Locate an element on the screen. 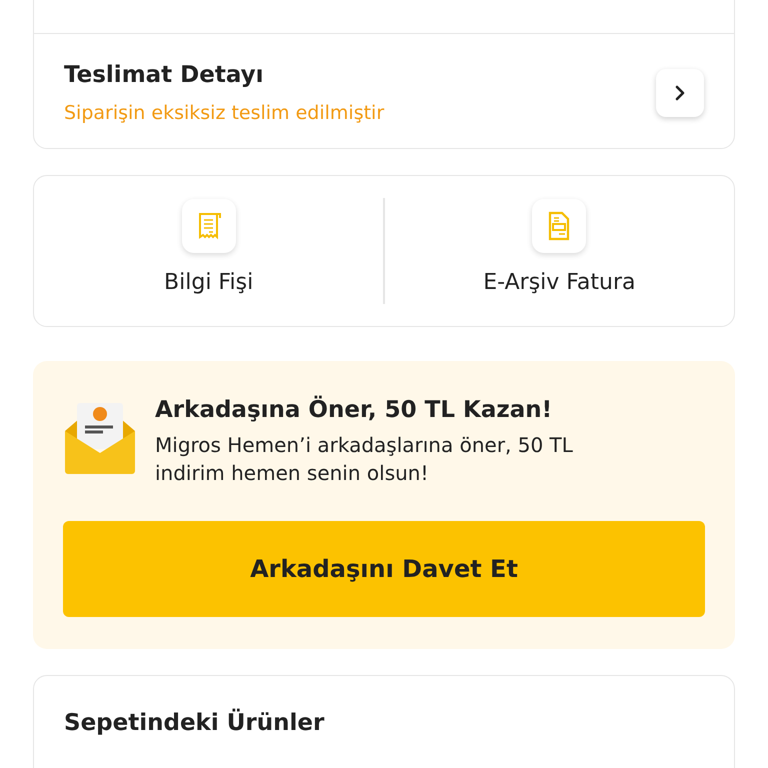 The width and height of the screenshot is (768, 768). delivery-title: Teslimat Detayı is located at coordinates (164, 75).